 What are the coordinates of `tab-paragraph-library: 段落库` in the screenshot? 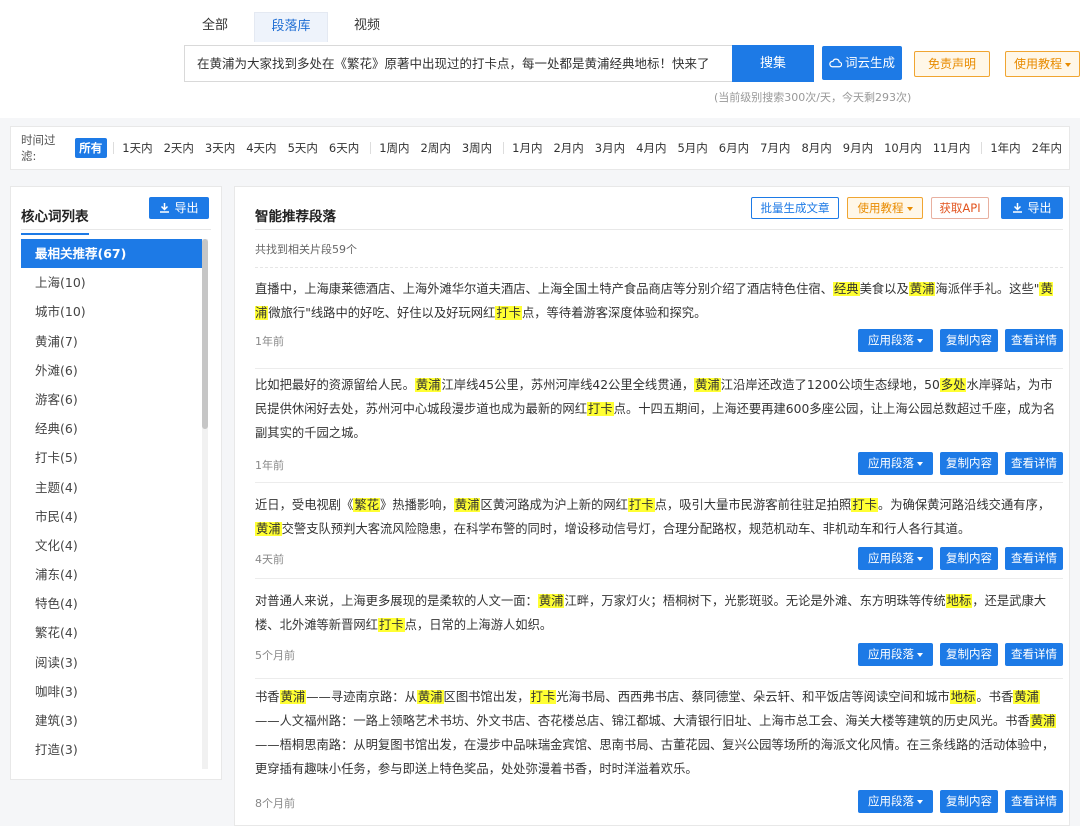 It's located at (291, 27).